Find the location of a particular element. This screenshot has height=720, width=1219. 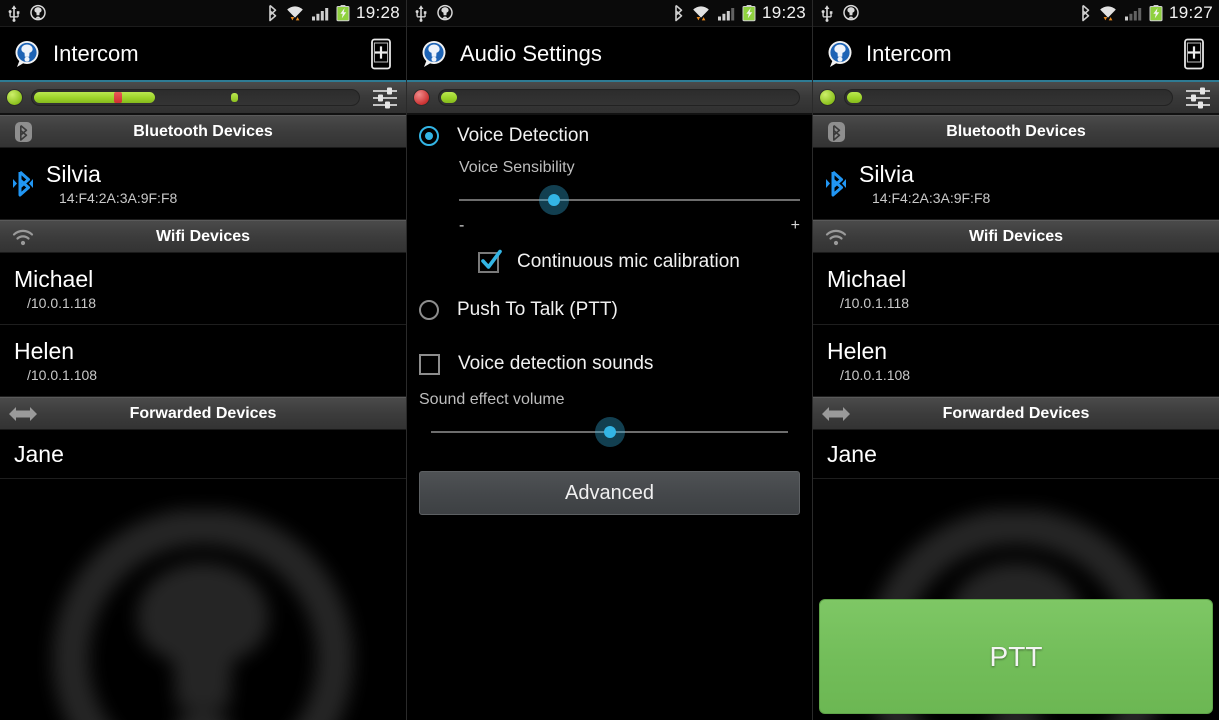

option-push-to-talk: Push To Talk (PTT) is located at coordinates (609, 310).